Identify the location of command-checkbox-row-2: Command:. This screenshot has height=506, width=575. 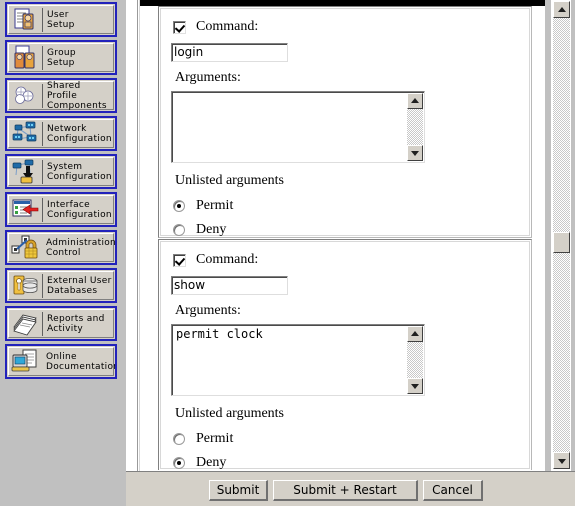
(215, 260).